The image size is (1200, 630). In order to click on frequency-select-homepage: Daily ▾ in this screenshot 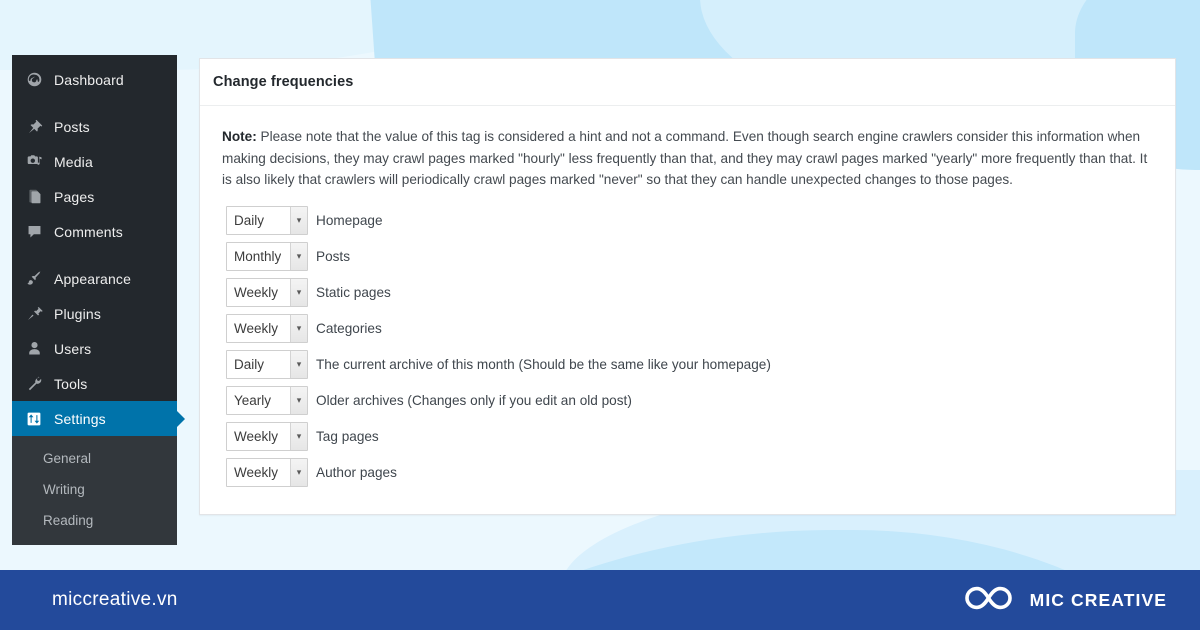, I will do `click(267, 220)`.